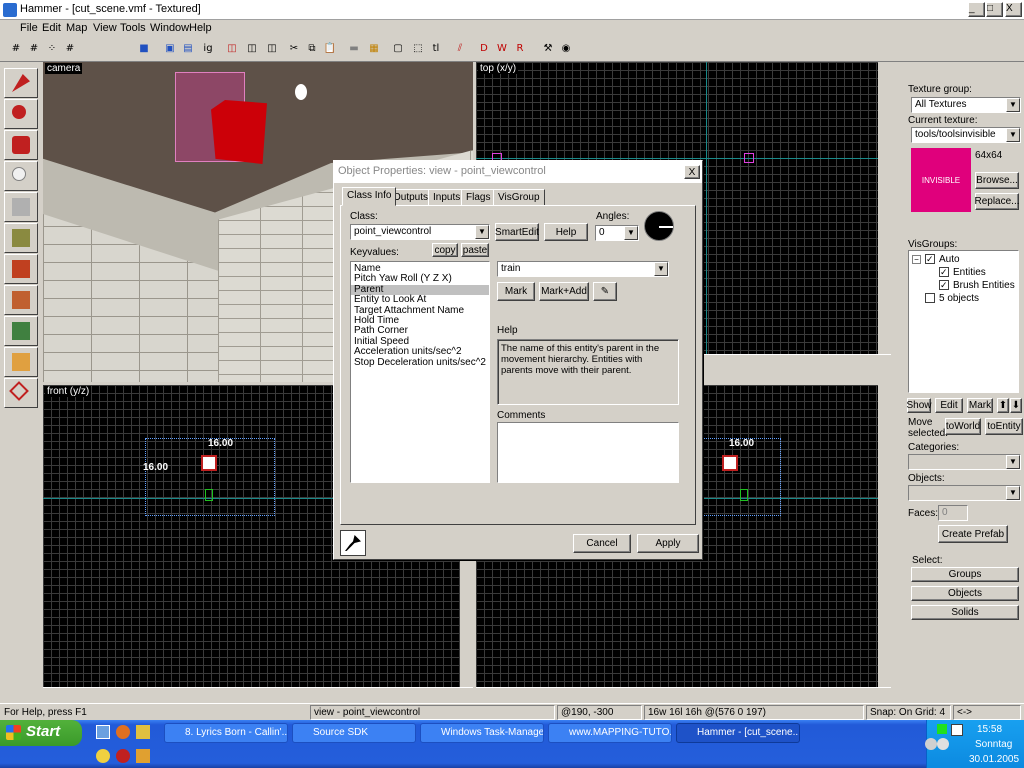  I want to click on tab-inputs: Inputs, so click(447, 197).